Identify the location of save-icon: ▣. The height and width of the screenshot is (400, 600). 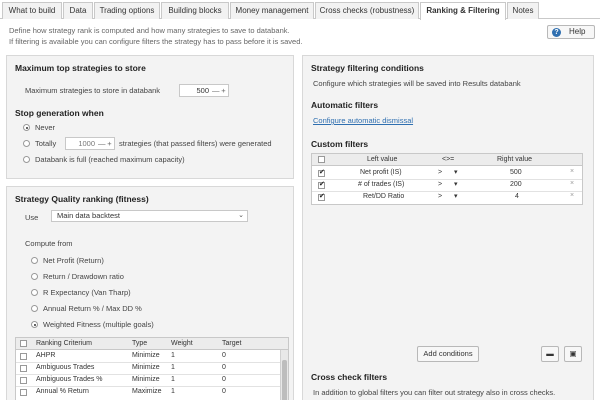
(573, 353).